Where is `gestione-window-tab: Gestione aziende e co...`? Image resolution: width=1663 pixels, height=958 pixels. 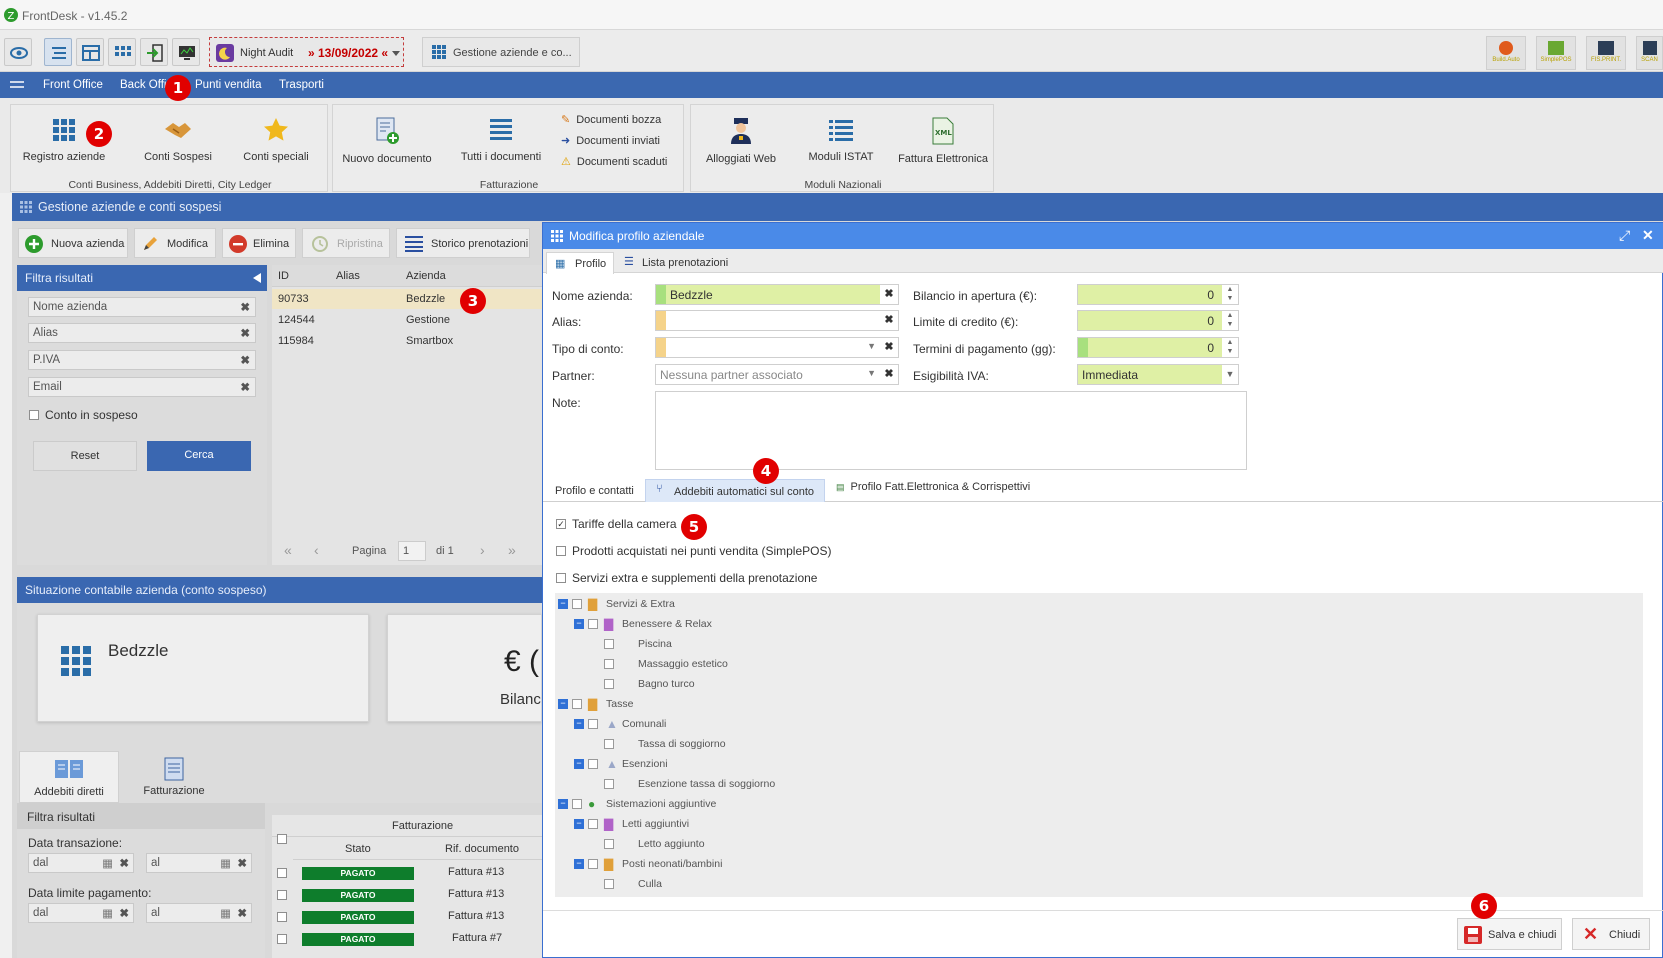 gestione-window-tab: Gestione aziende e co... is located at coordinates (501, 52).